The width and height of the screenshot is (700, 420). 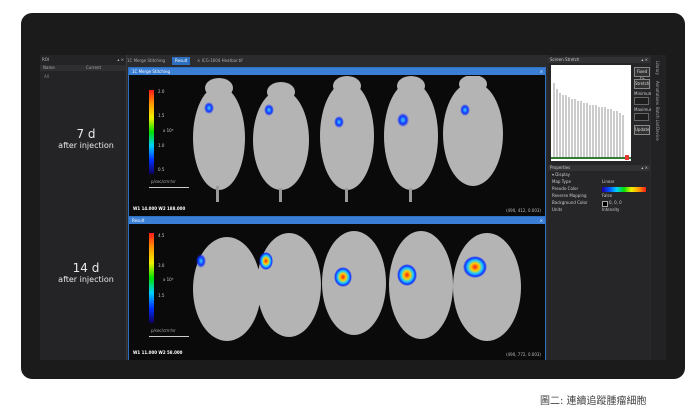 I want to click on vtab-library: Library, so click(x=657, y=68).